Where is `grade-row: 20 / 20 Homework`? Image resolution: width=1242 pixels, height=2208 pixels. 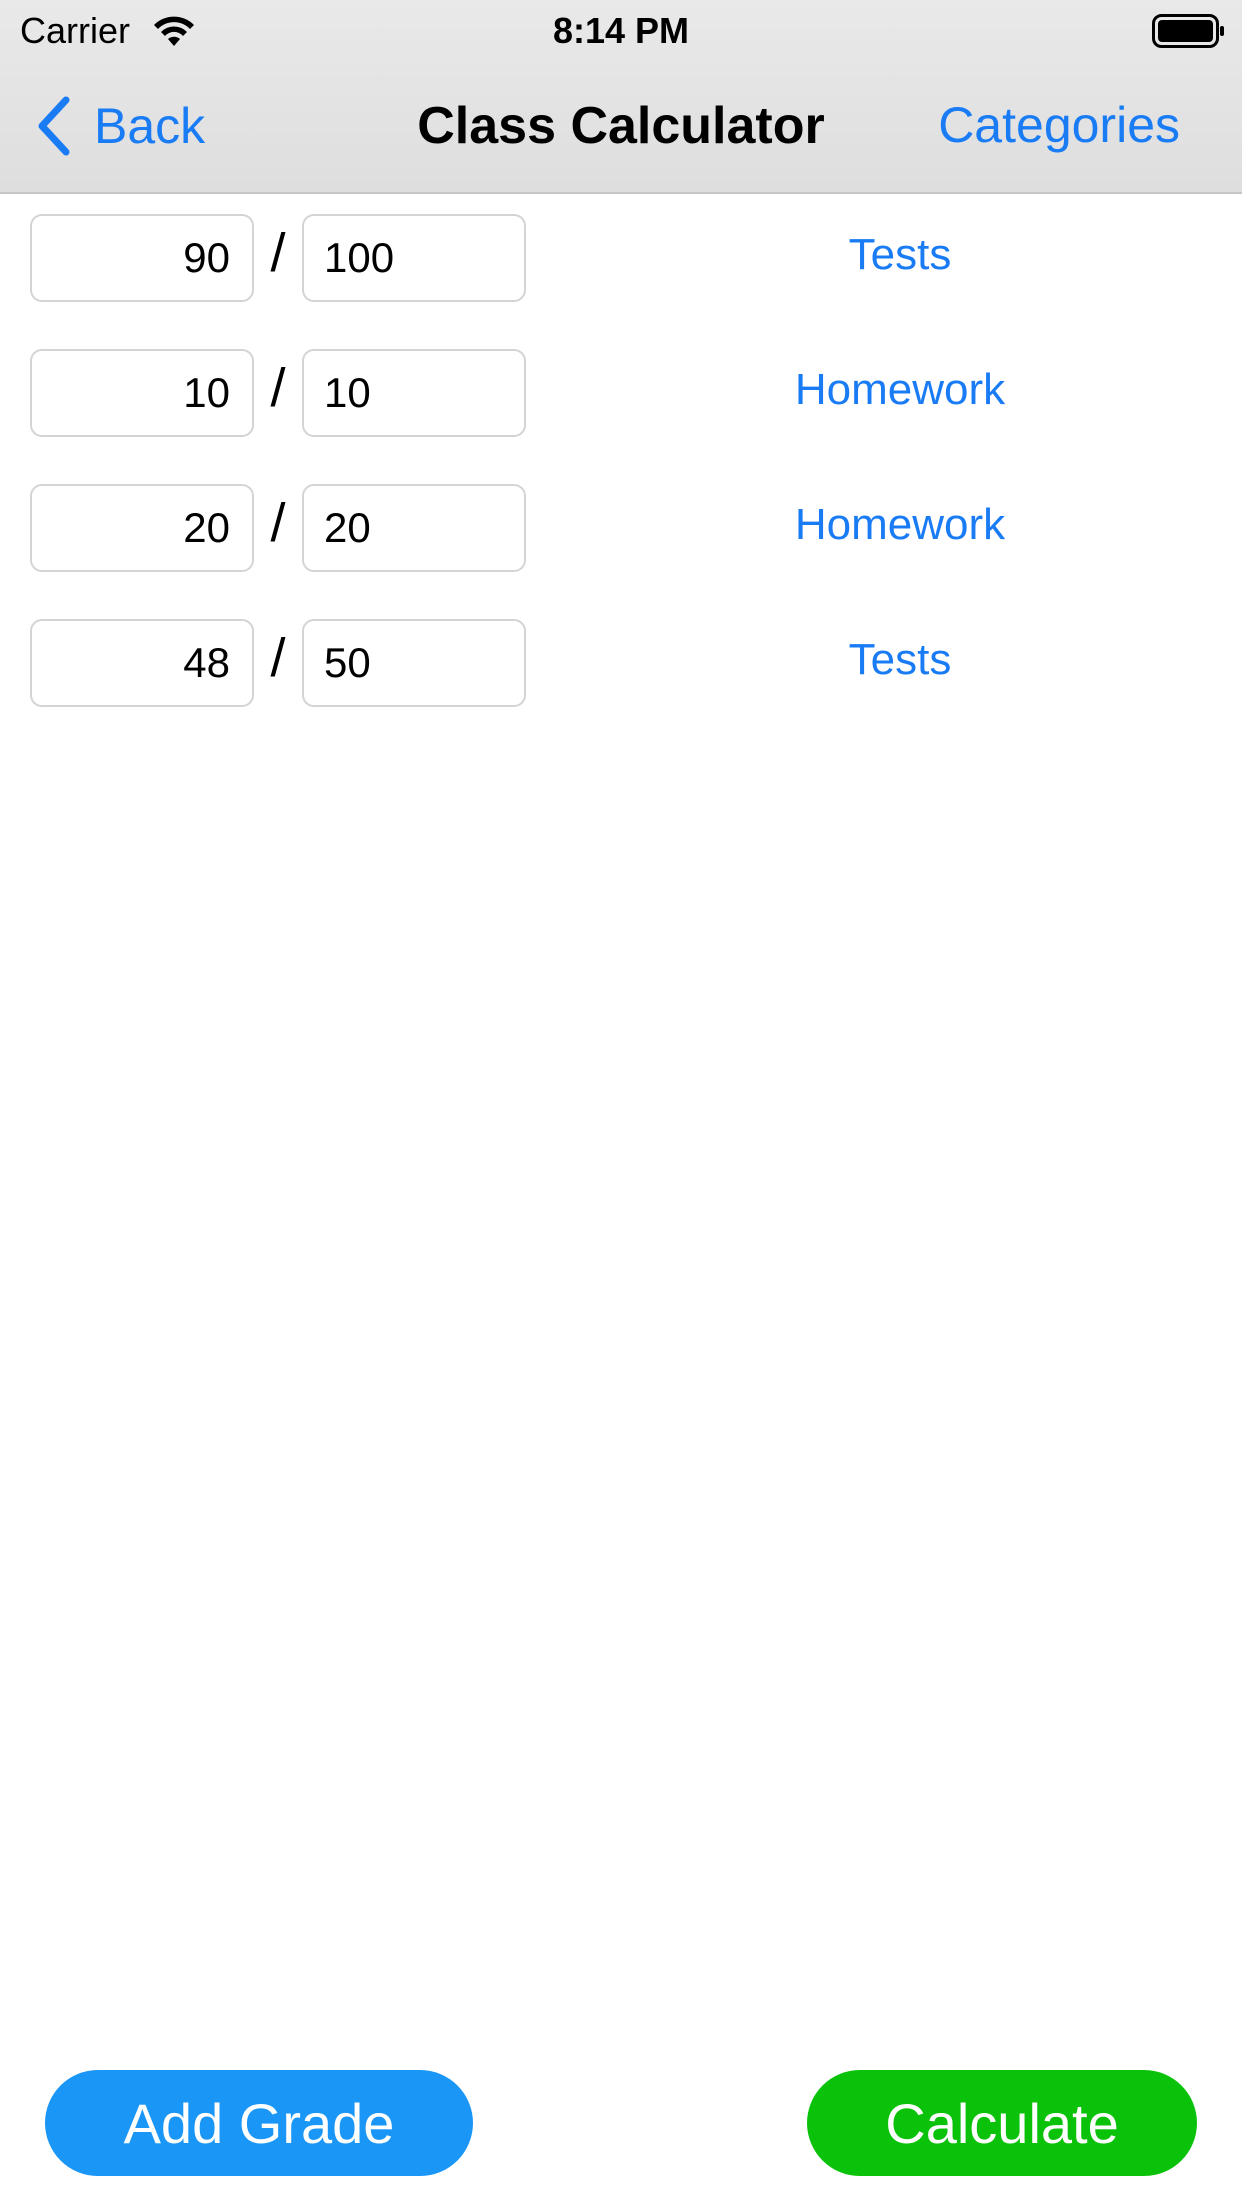 grade-row: 20 / 20 Homework is located at coordinates (621, 530).